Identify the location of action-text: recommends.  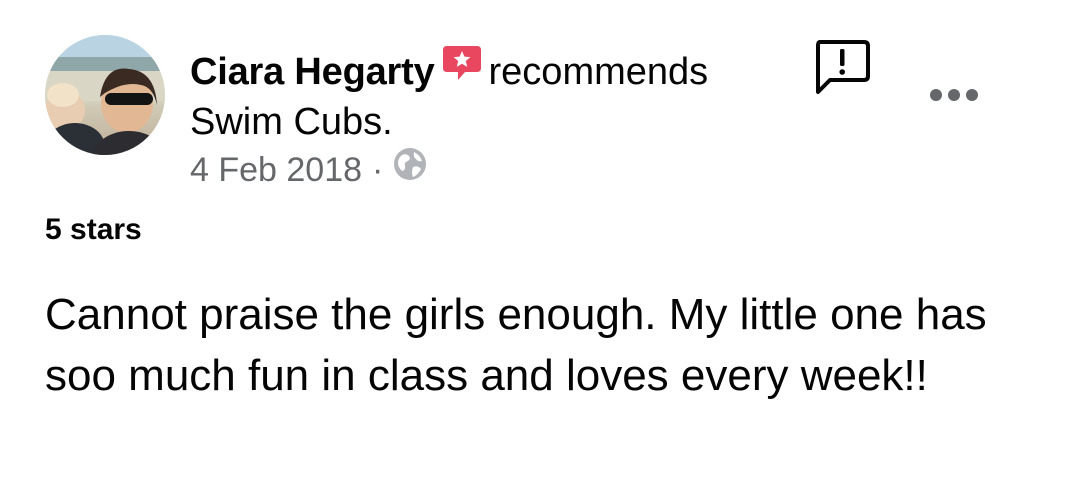
(598, 72).